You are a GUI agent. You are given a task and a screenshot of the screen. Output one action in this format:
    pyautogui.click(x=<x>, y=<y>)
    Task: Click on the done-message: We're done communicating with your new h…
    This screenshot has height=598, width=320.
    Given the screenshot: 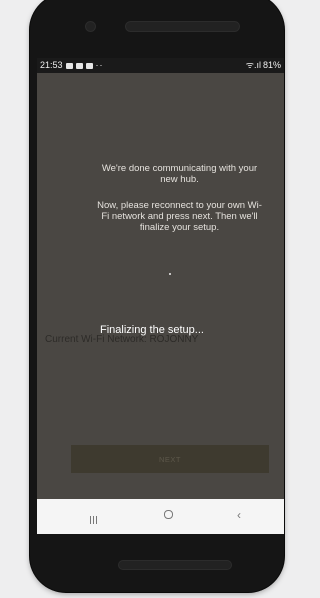 What is the action you would take?
    pyautogui.click(x=179, y=174)
    